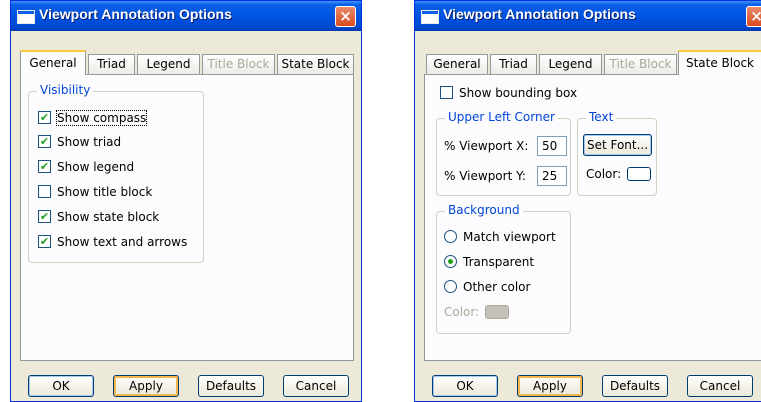 Image resolution: width=761 pixels, height=402 pixels. What do you see at coordinates (497, 312) in the screenshot?
I see `background-color-swatch` at bounding box center [497, 312].